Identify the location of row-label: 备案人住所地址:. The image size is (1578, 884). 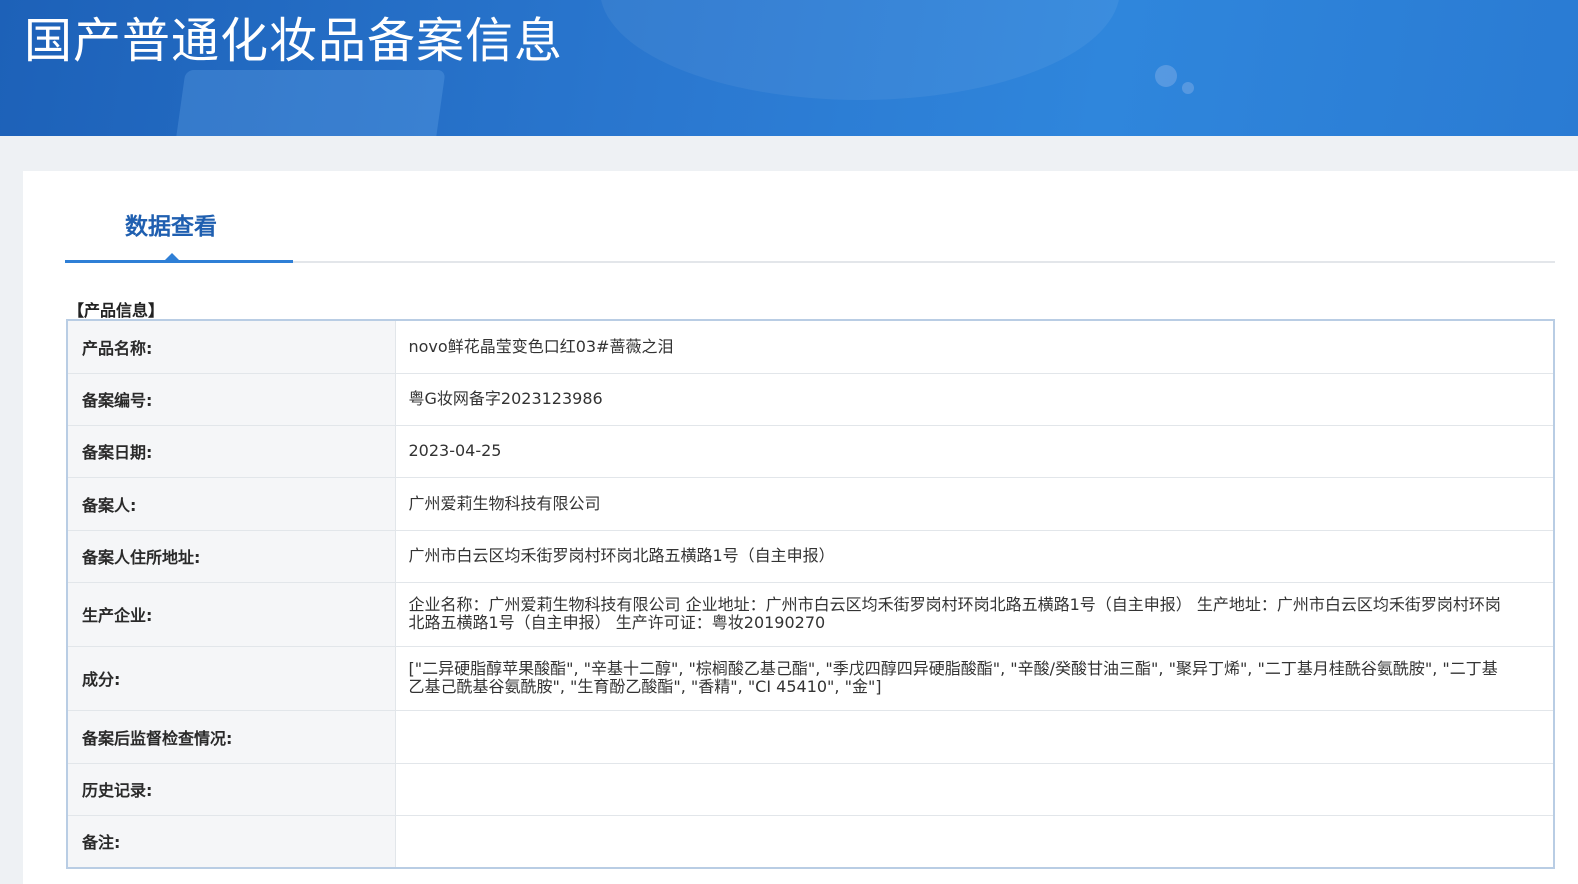
(231, 556).